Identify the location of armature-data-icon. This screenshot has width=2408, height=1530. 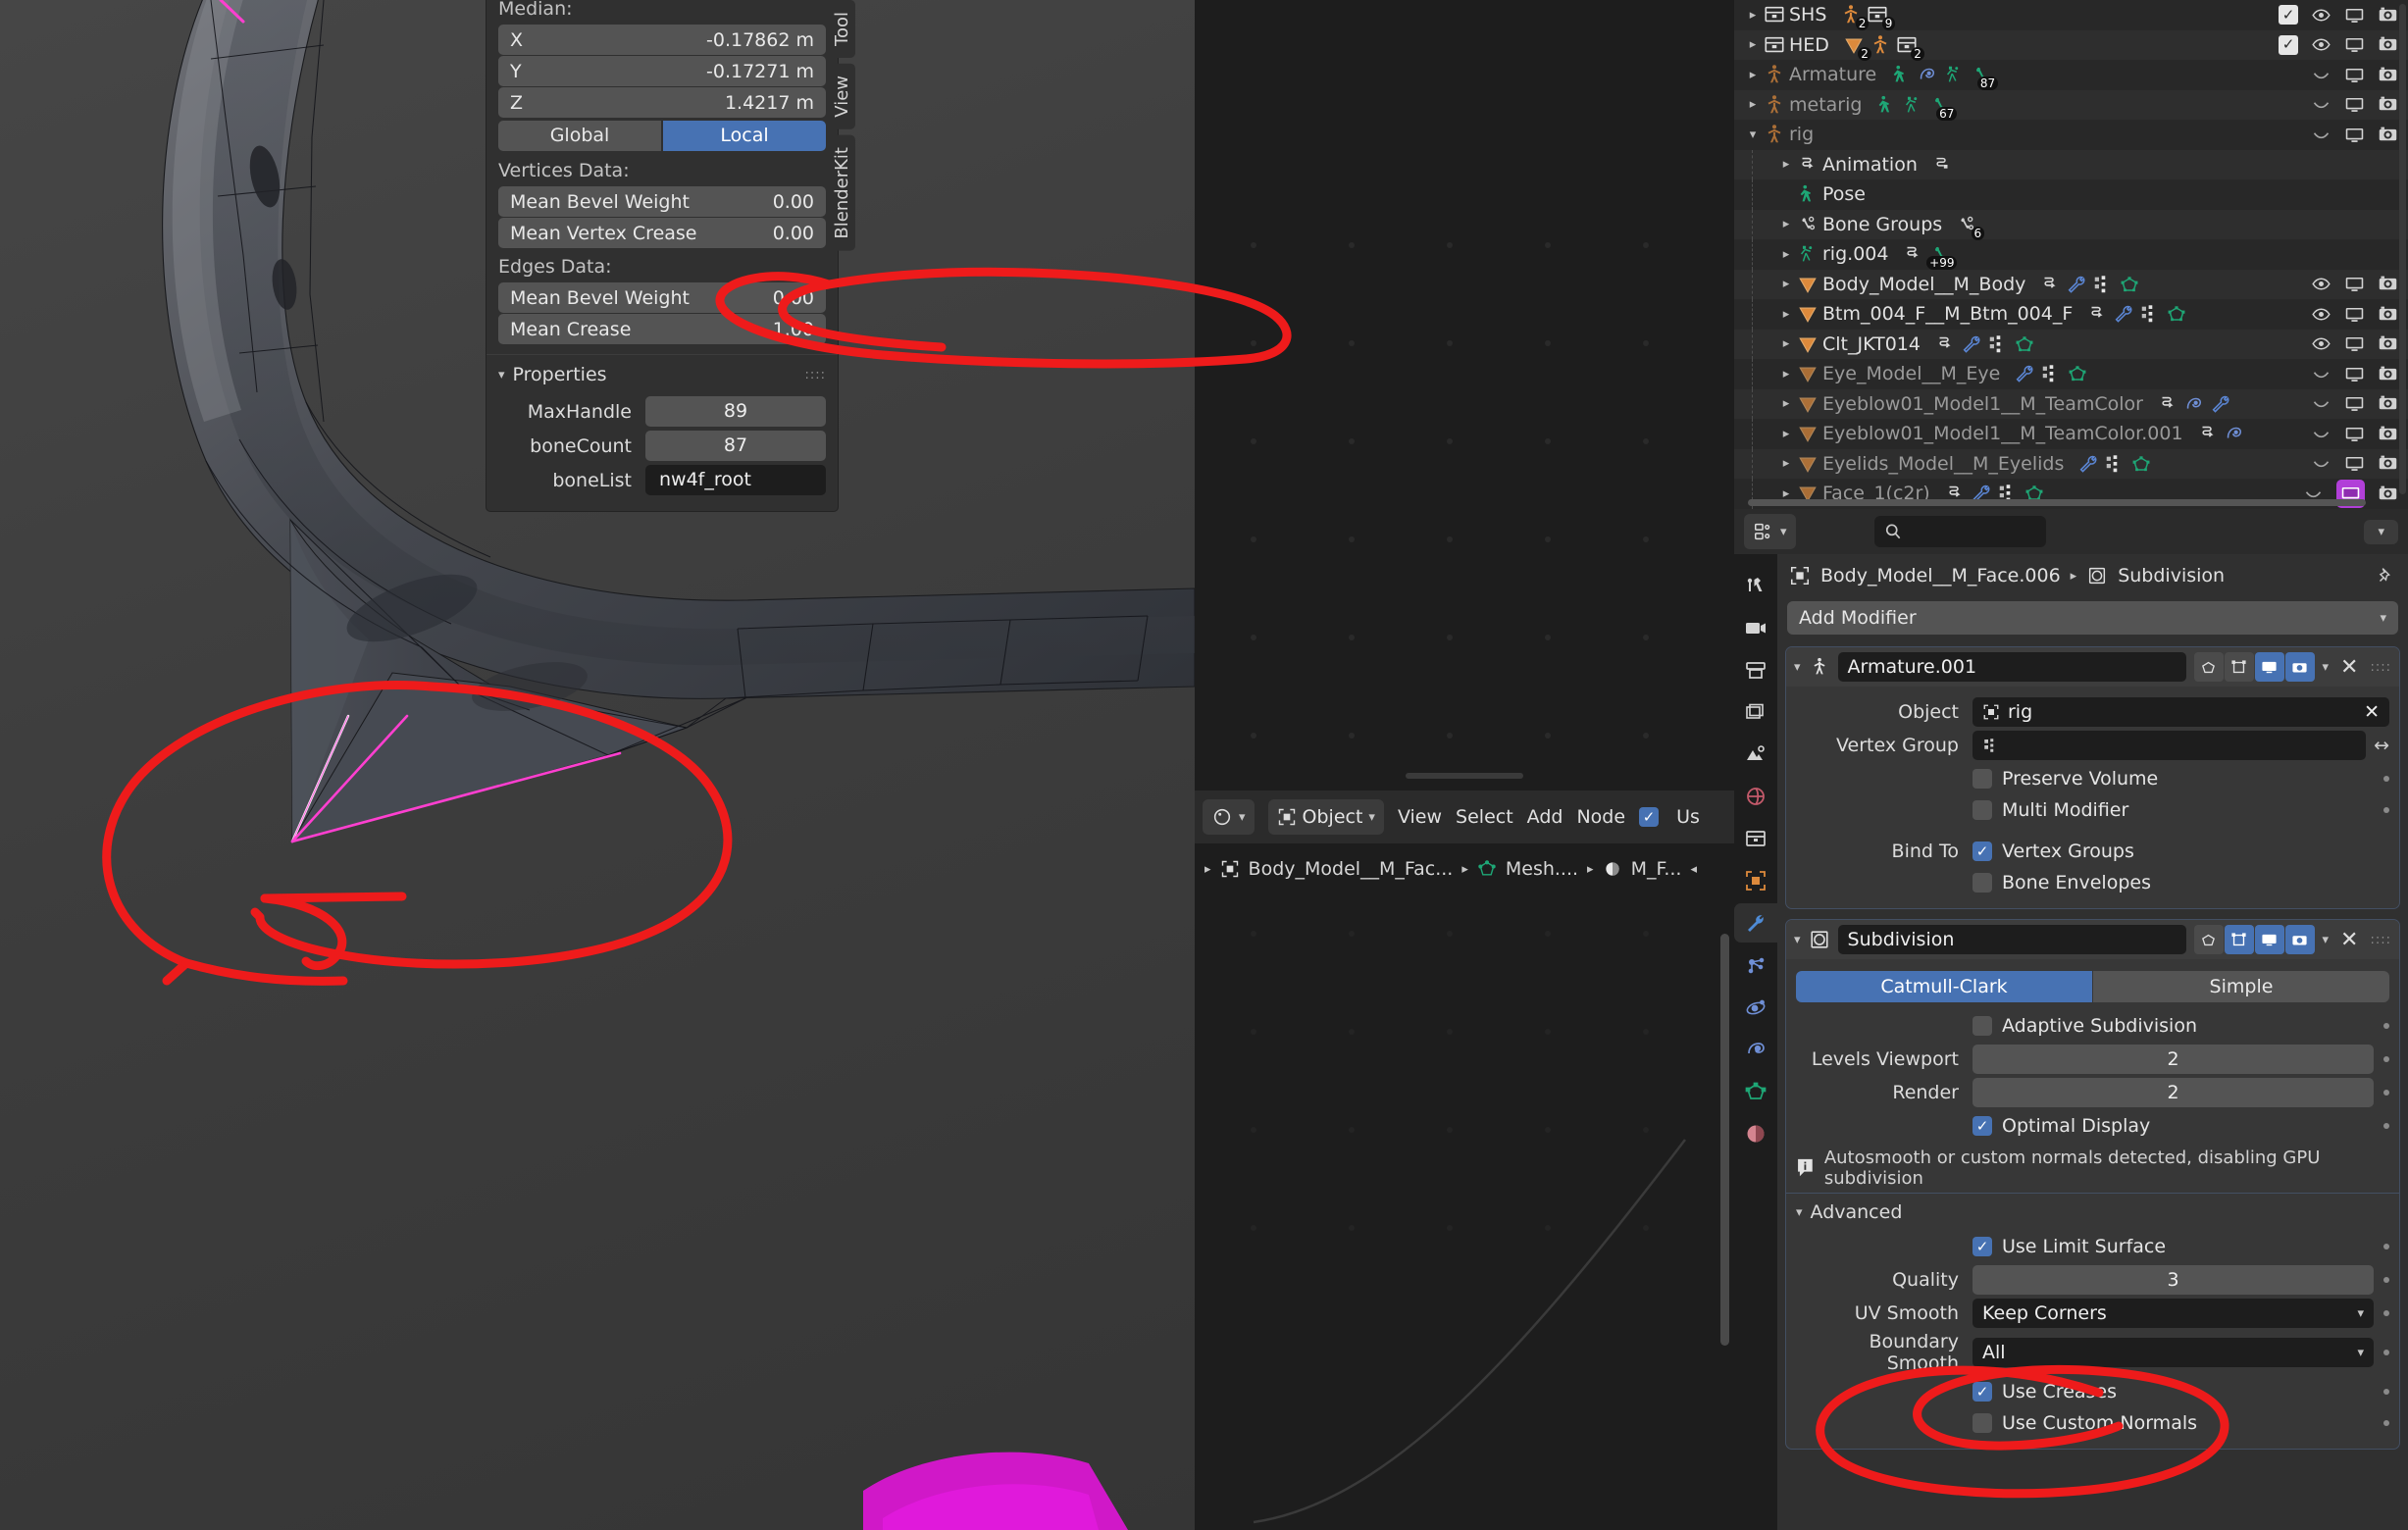
(1913, 105).